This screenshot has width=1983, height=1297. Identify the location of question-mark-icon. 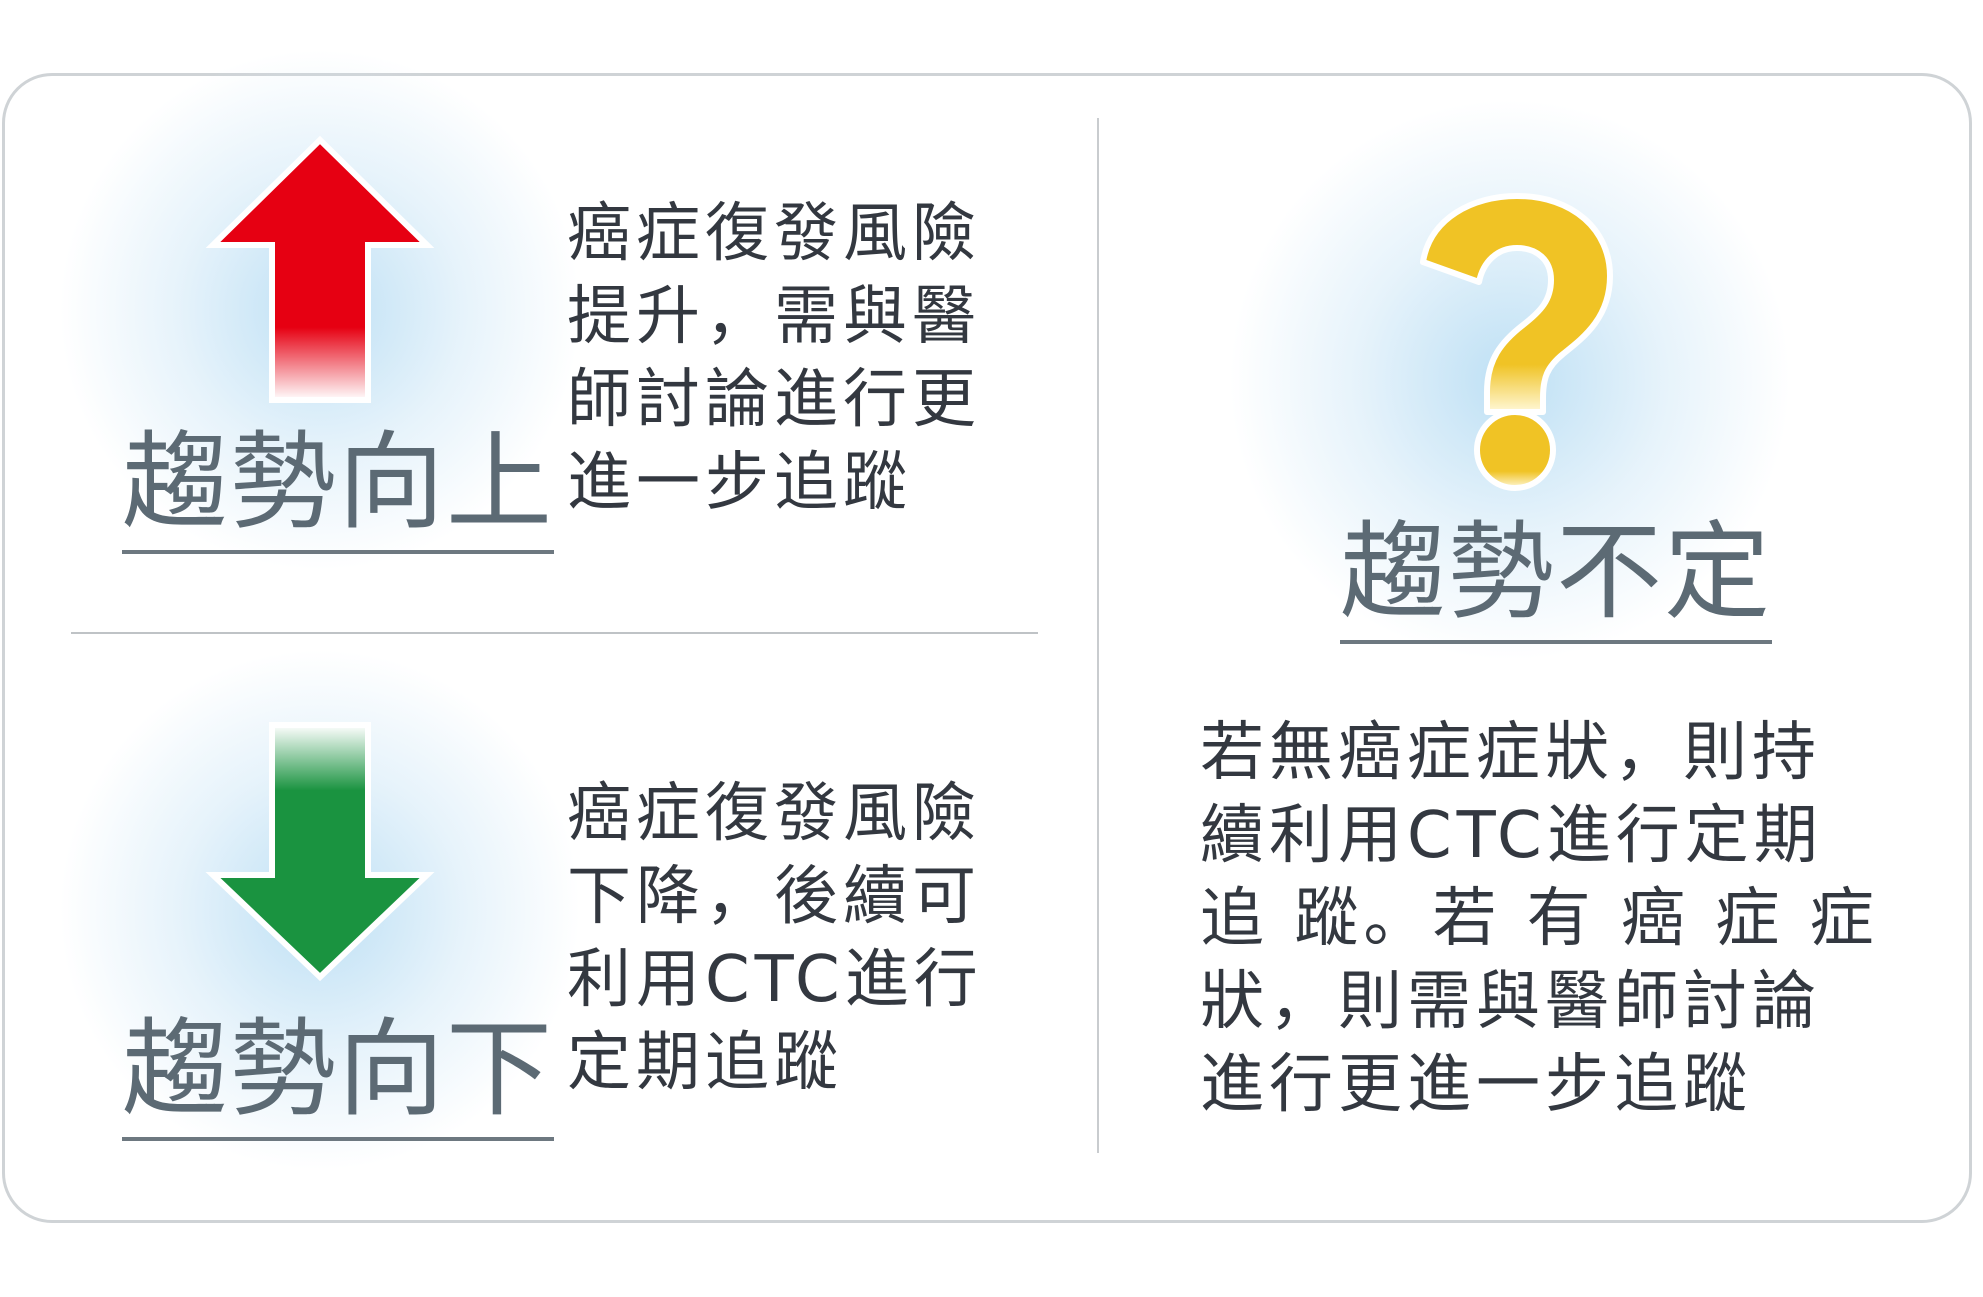
(1515, 344).